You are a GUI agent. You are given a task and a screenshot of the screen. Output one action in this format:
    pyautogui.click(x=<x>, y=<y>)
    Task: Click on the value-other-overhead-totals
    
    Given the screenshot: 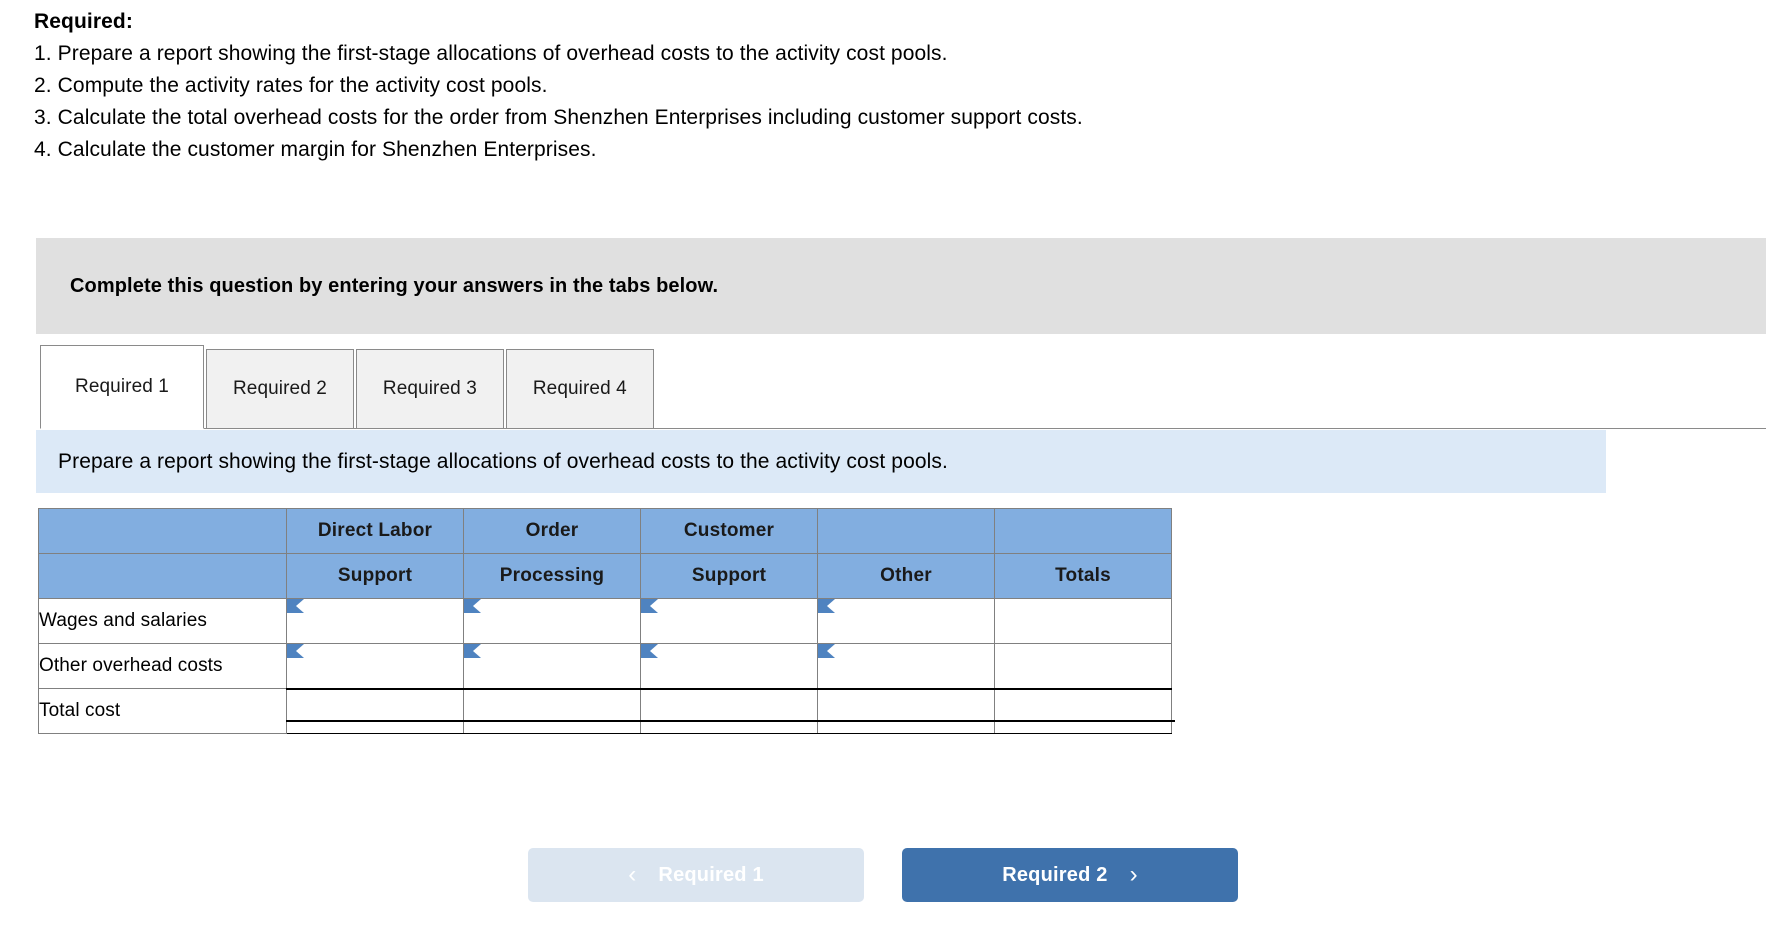 What is the action you would take?
    pyautogui.click(x=1083, y=666)
    